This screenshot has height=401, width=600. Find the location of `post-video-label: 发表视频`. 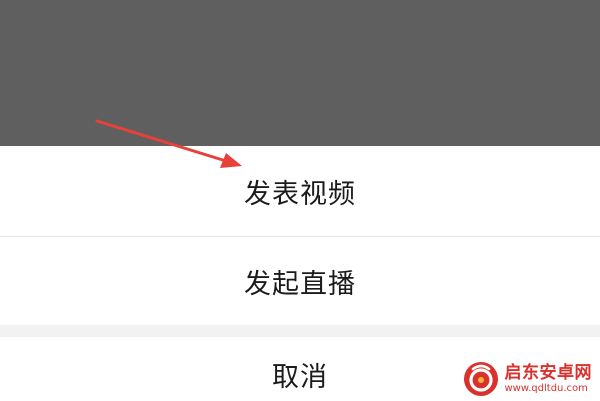

post-video-label: 发表视频 is located at coordinates (300, 194).